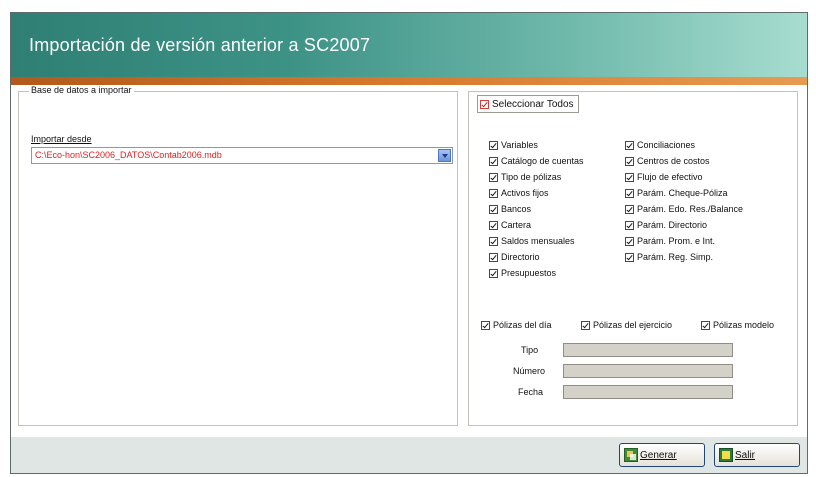 The width and height of the screenshot is (816, 477). I want to click on checkbox-label: Parám. Edo. Res./Balance, so click(690, 209).